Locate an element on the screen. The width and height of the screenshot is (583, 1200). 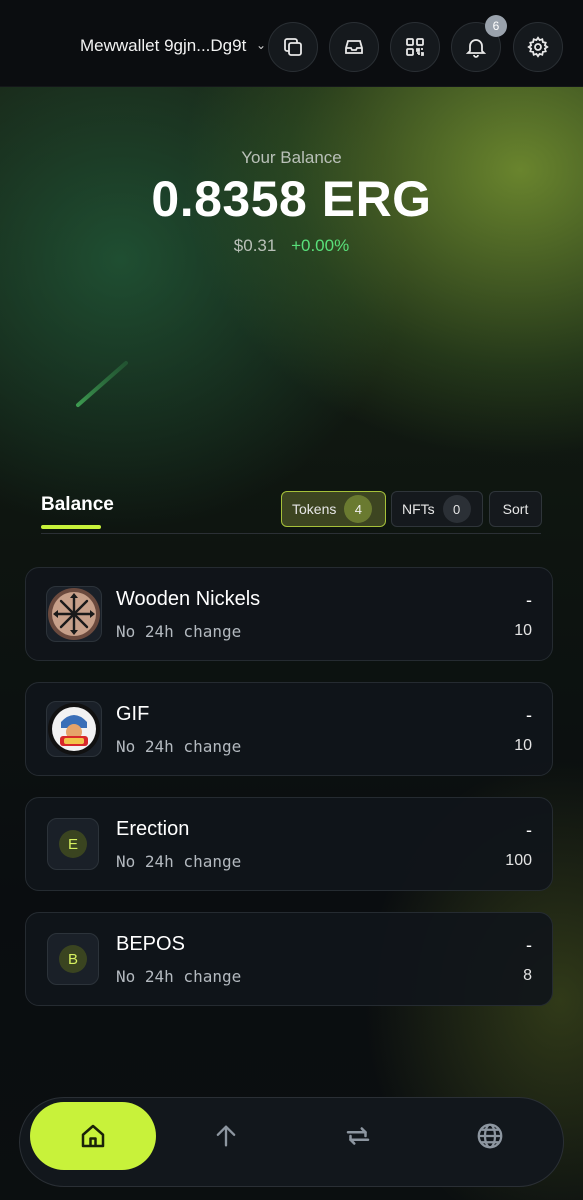
top-bar: Mewwallet 9gjn...Dg9t ⌄ 6 is located at coordinates (291, 43).